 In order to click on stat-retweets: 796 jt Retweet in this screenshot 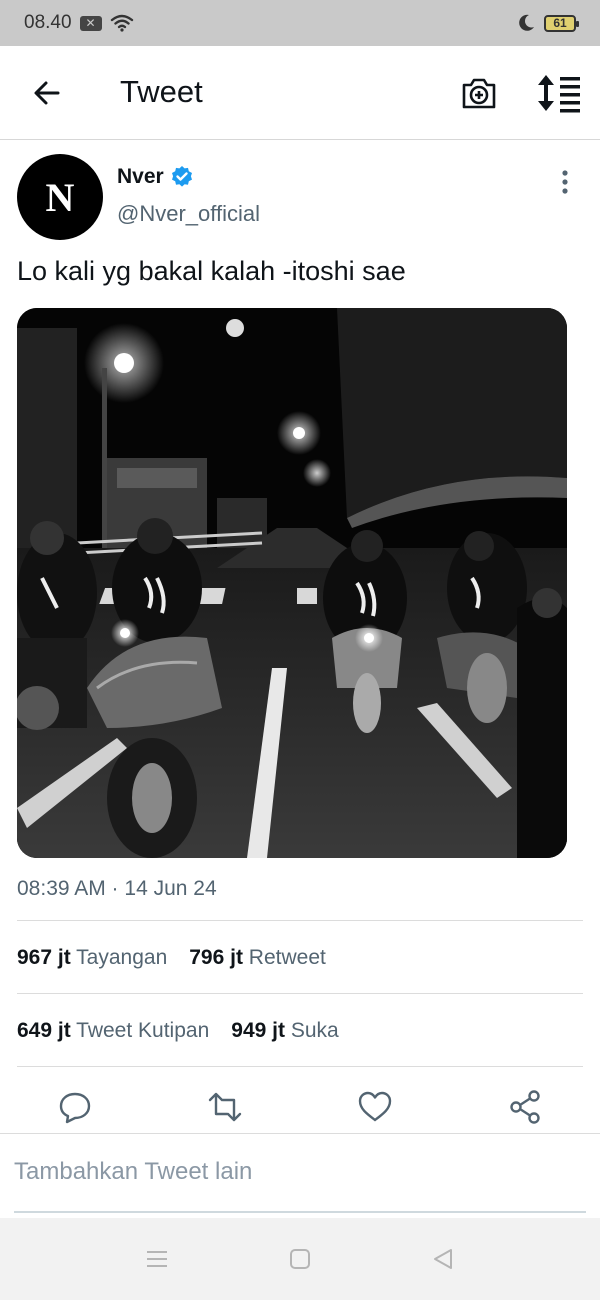, I will do `click(257, 958)`.